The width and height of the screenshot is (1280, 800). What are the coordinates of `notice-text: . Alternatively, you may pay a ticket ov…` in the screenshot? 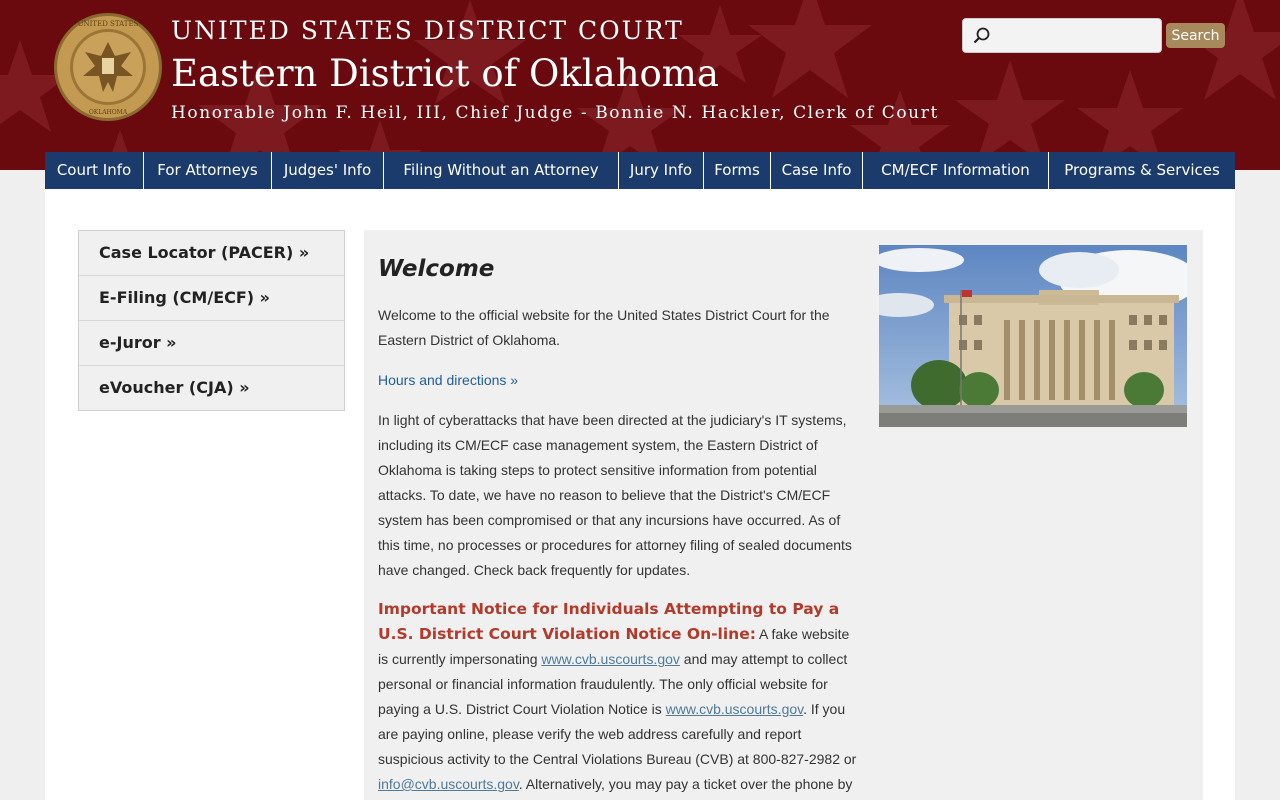 It's located at (685, 784).